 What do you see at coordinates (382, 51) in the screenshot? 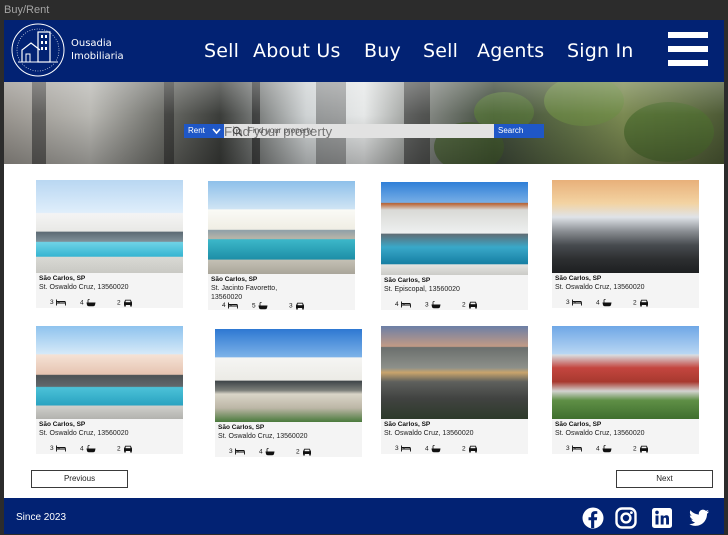
I see `nav-buy: Buy` at bounding box center [382, 51].